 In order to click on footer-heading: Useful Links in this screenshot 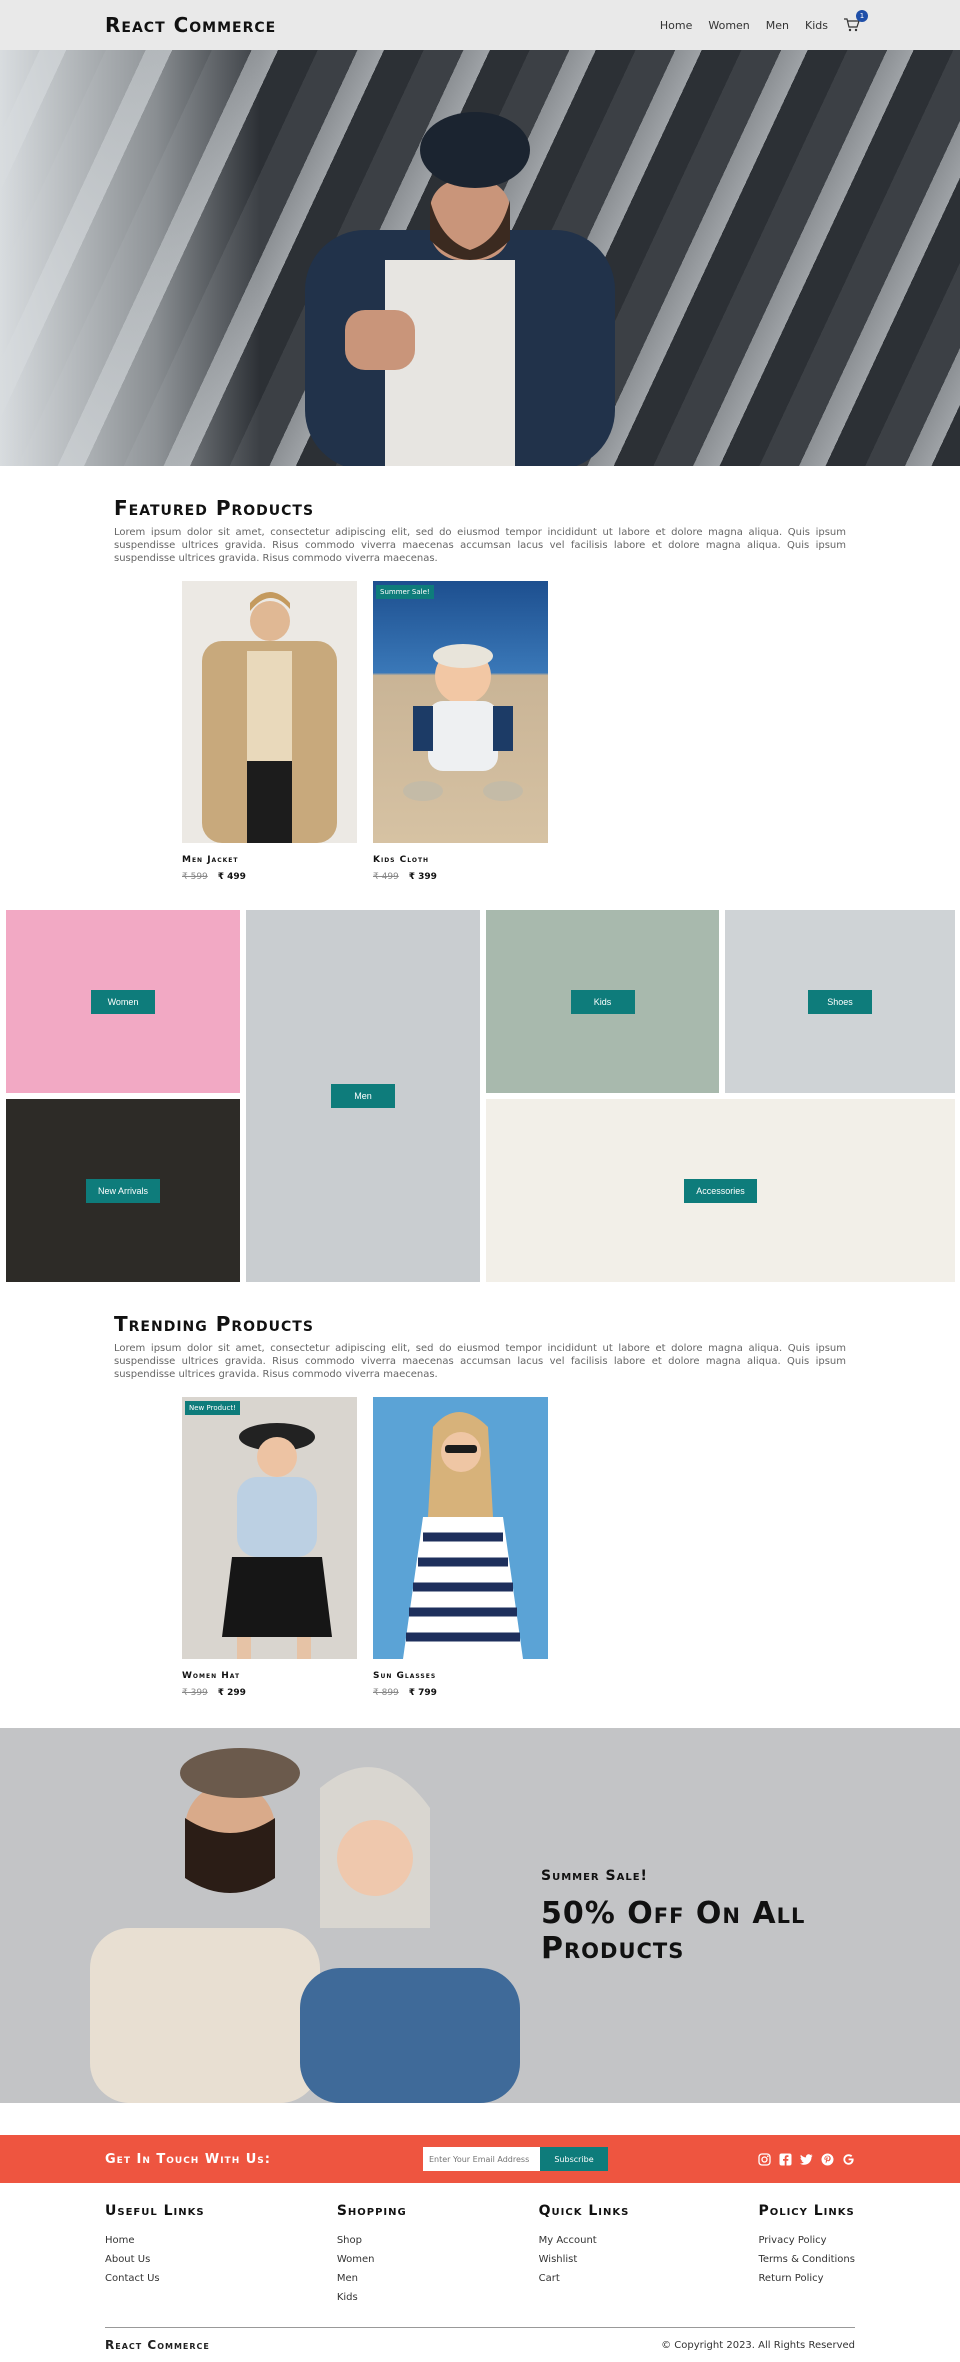, I will do `click(155, 2211)`.